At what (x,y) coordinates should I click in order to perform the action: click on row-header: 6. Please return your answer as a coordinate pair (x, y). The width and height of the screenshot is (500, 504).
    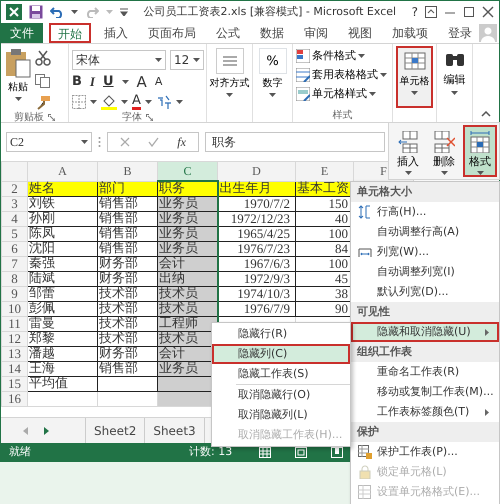
    Looking at the image, I should click on (15, 248).